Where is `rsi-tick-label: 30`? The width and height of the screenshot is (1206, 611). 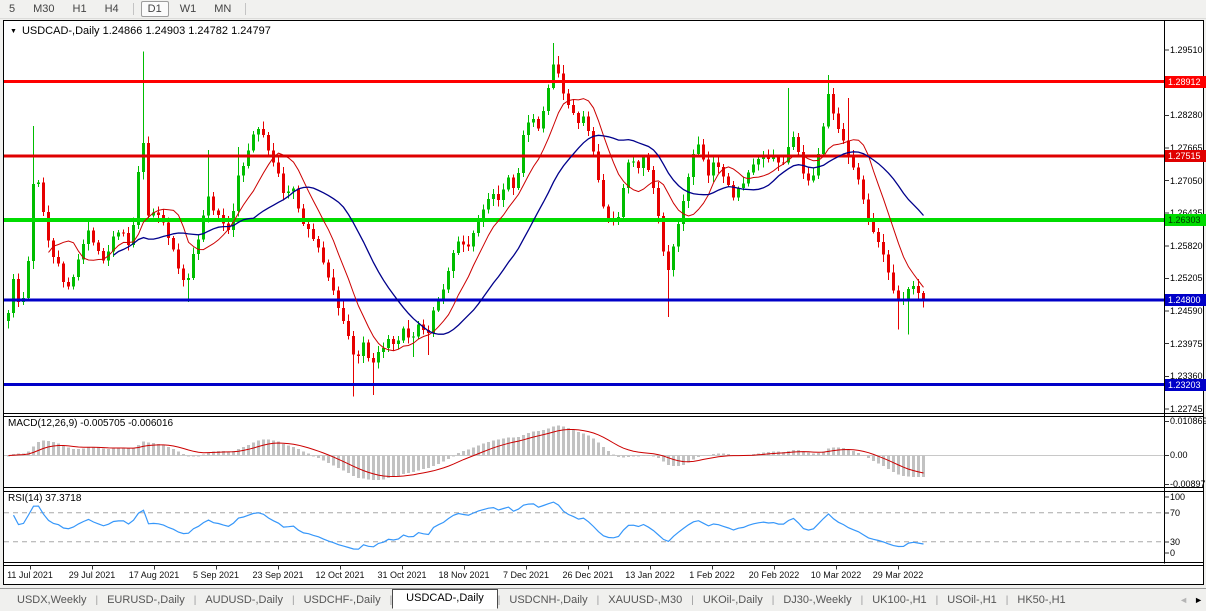
rsi-tick-label: 30 is located at coordinates (1175, 541).